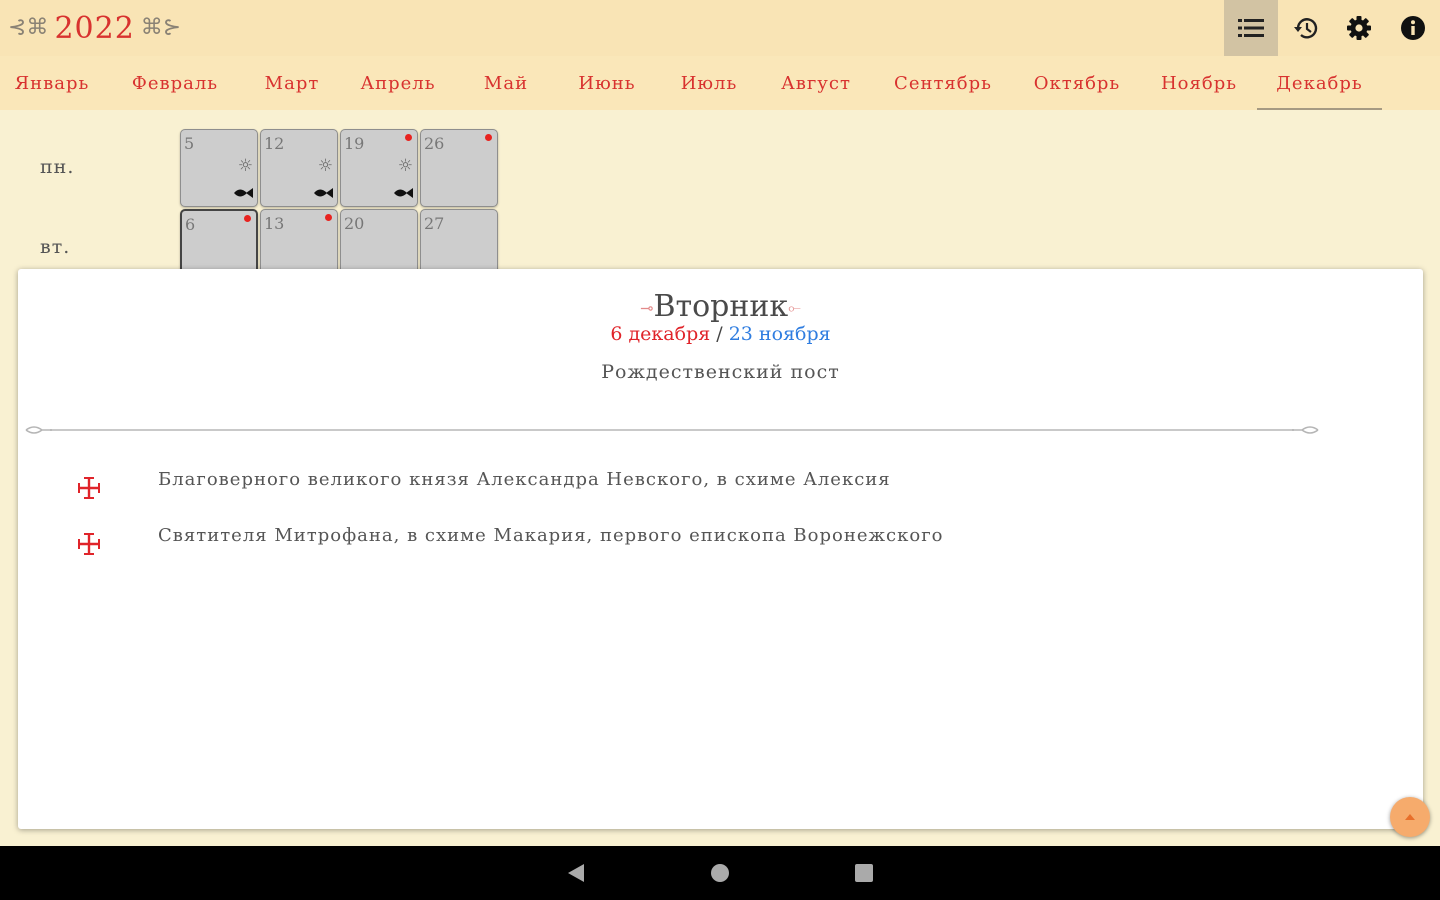 The width and height of the screenshot is (1440, 900). I want to click on tab-may: Май, so click(506, 83).